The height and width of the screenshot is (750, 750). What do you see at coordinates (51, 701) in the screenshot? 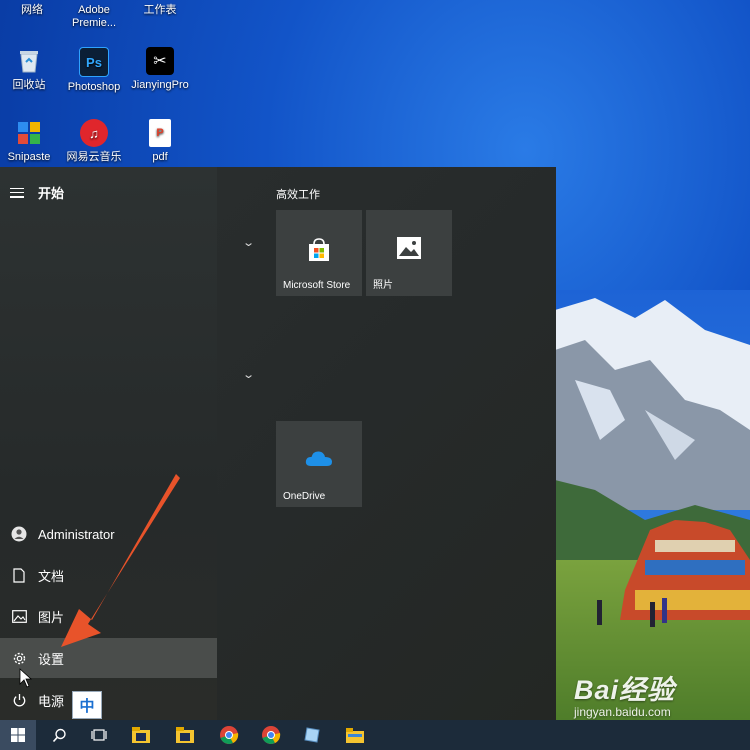
I see `power-label: 电源` at bounding box center [51, 701].